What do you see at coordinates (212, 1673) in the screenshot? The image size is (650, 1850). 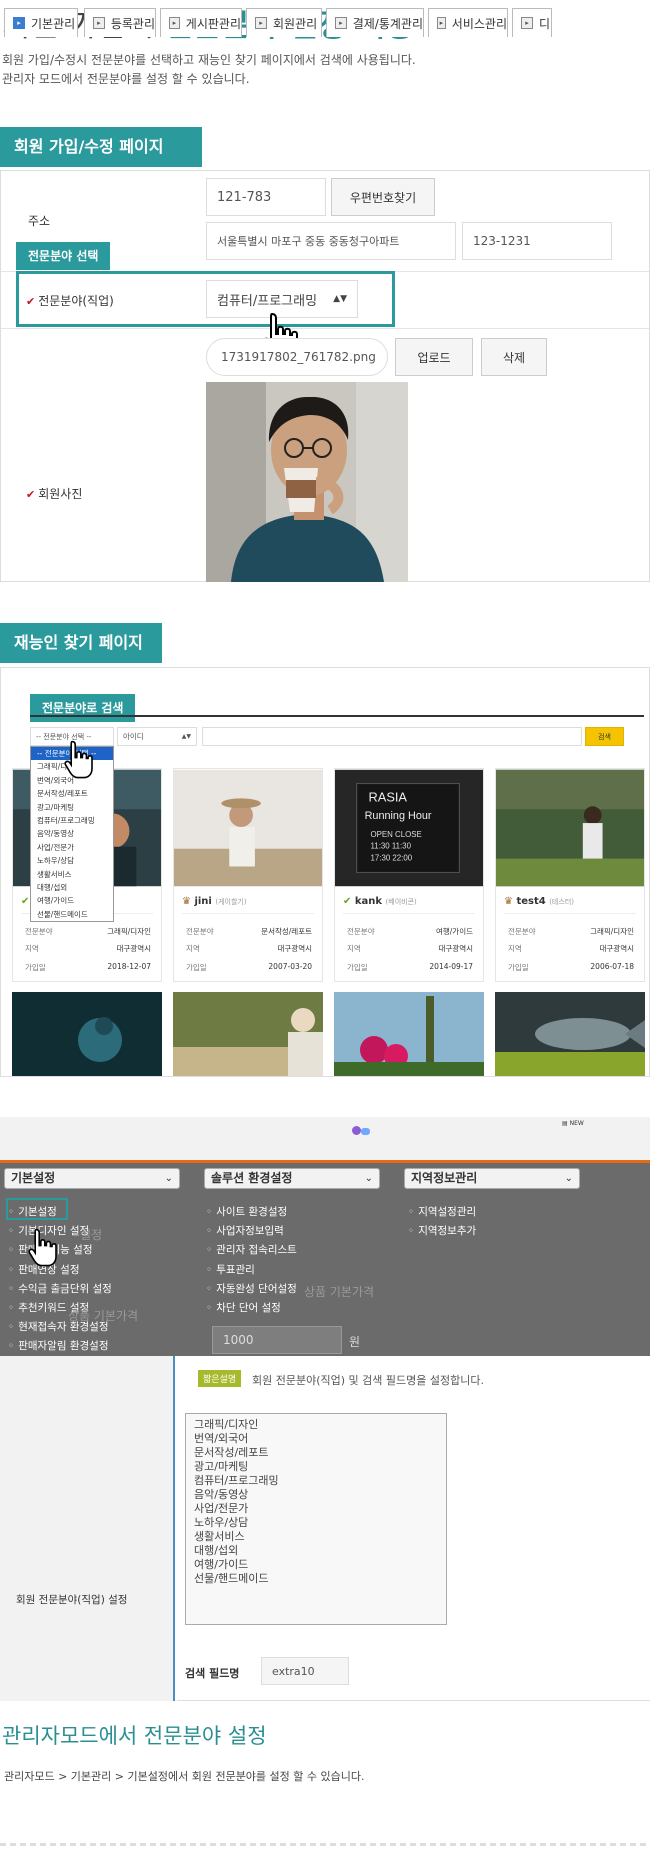 I see `field-name-label: 검색 필드명` at bounding box center [212, 1673].